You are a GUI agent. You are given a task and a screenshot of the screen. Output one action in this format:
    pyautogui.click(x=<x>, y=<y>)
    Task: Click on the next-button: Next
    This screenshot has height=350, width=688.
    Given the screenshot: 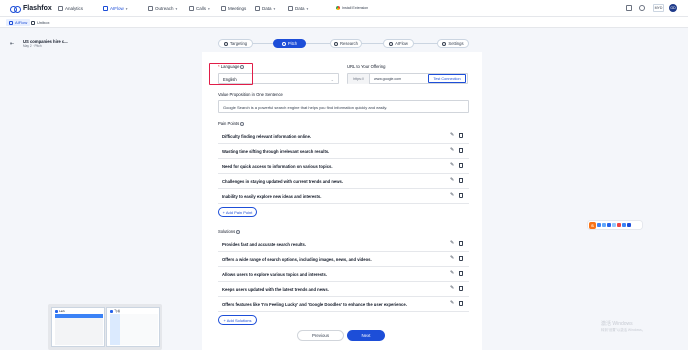 What is the action you would take?
    pyautogui.click(x=366, y=335)
    